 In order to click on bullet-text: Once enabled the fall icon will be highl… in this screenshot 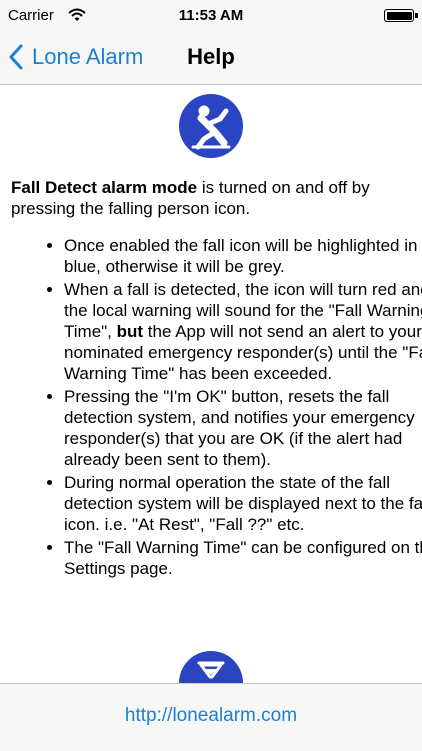, I will do `click(241, 256)`.